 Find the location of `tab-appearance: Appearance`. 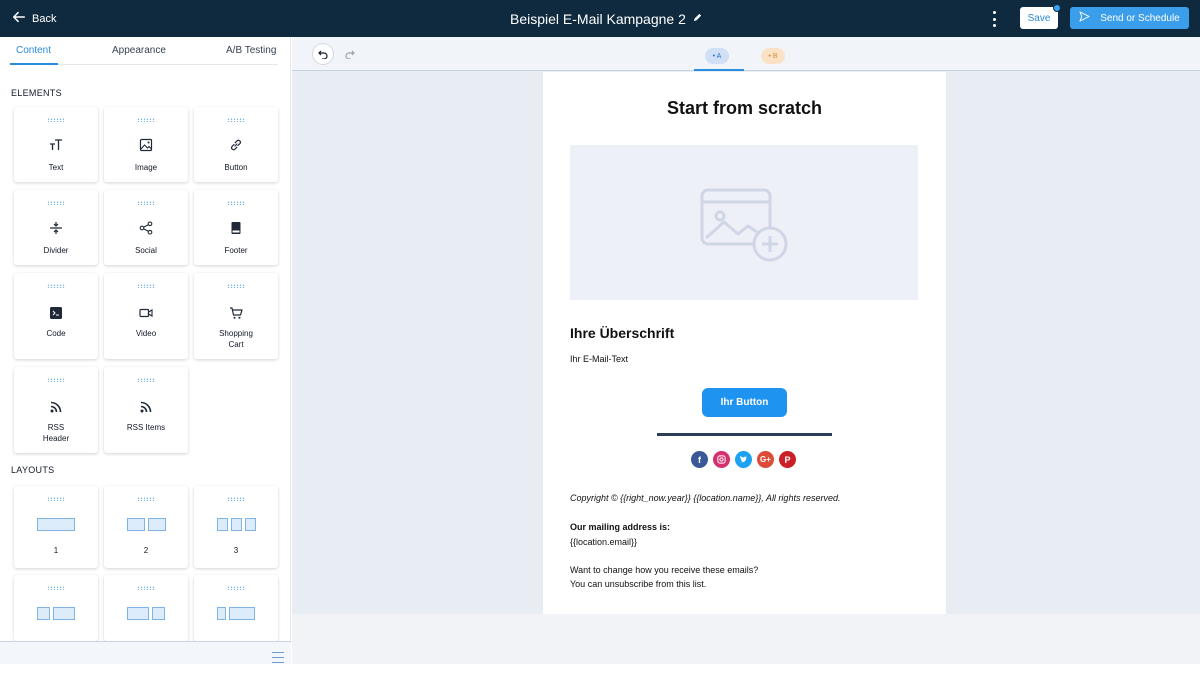

tab-appearance: Appearance is located at coordinates (139, 50).